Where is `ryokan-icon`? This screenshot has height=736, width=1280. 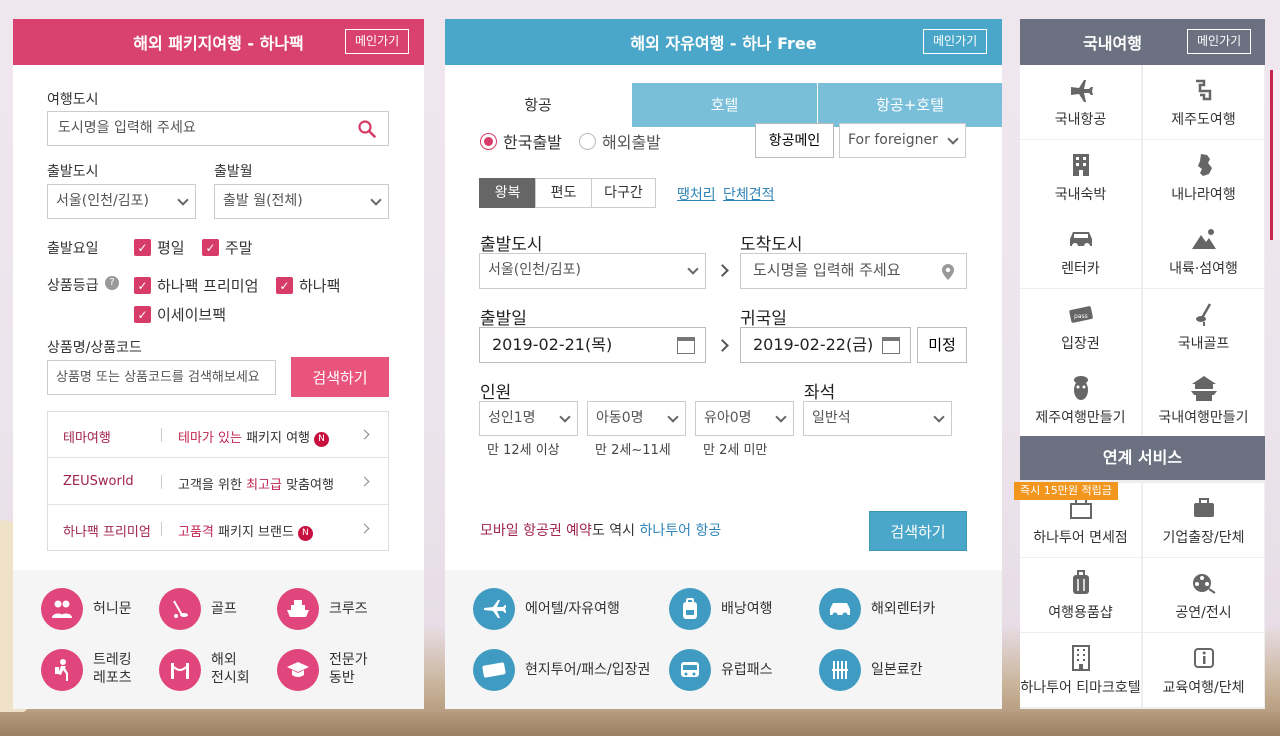 ryokan-icon is located at coordinates (840, 670).